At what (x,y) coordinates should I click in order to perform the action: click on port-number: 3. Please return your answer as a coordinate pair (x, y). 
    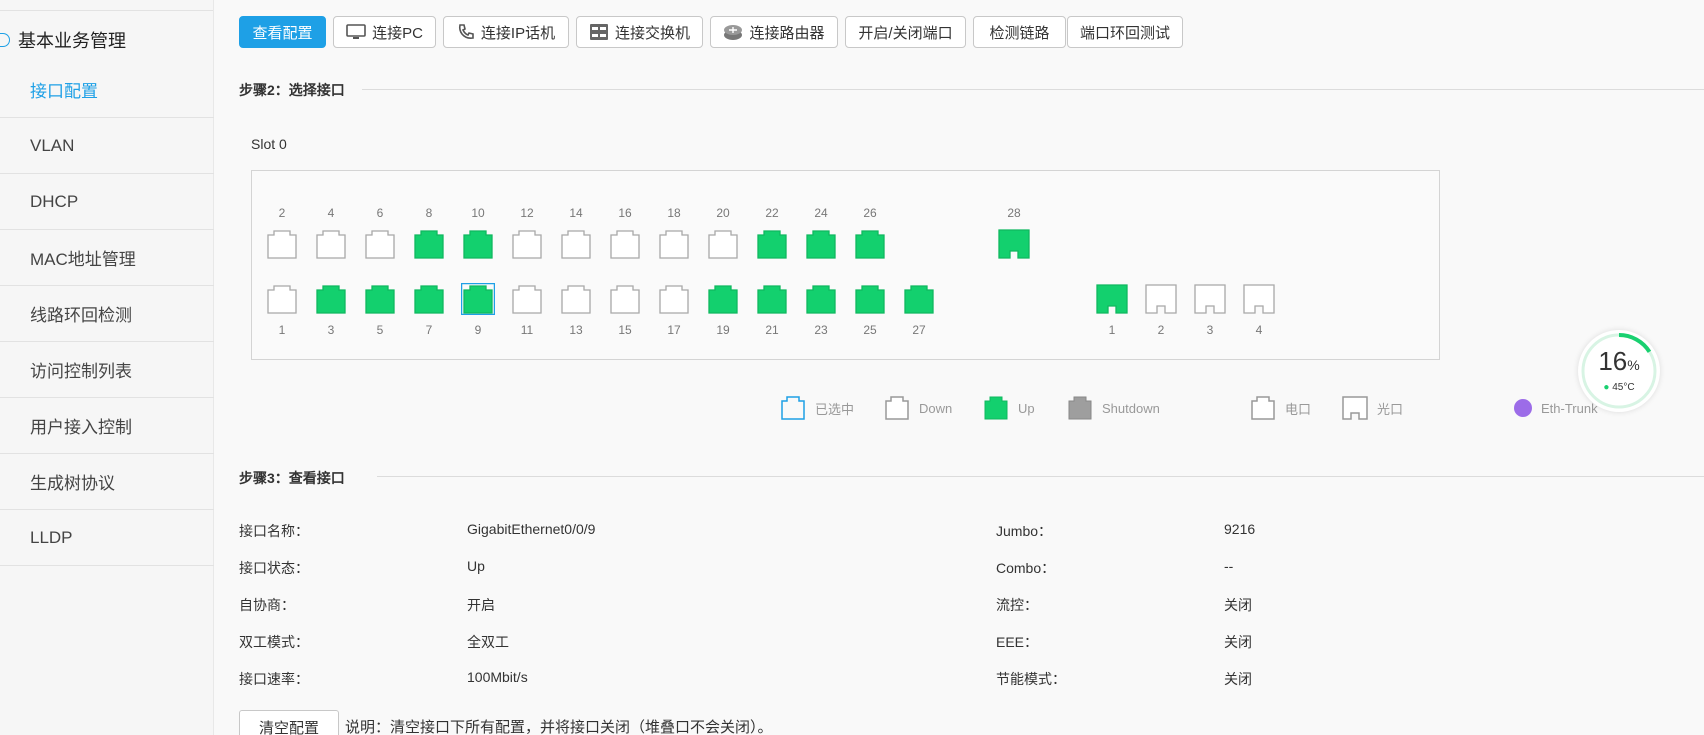
    Looking at the image, I should click on (1210, 330).